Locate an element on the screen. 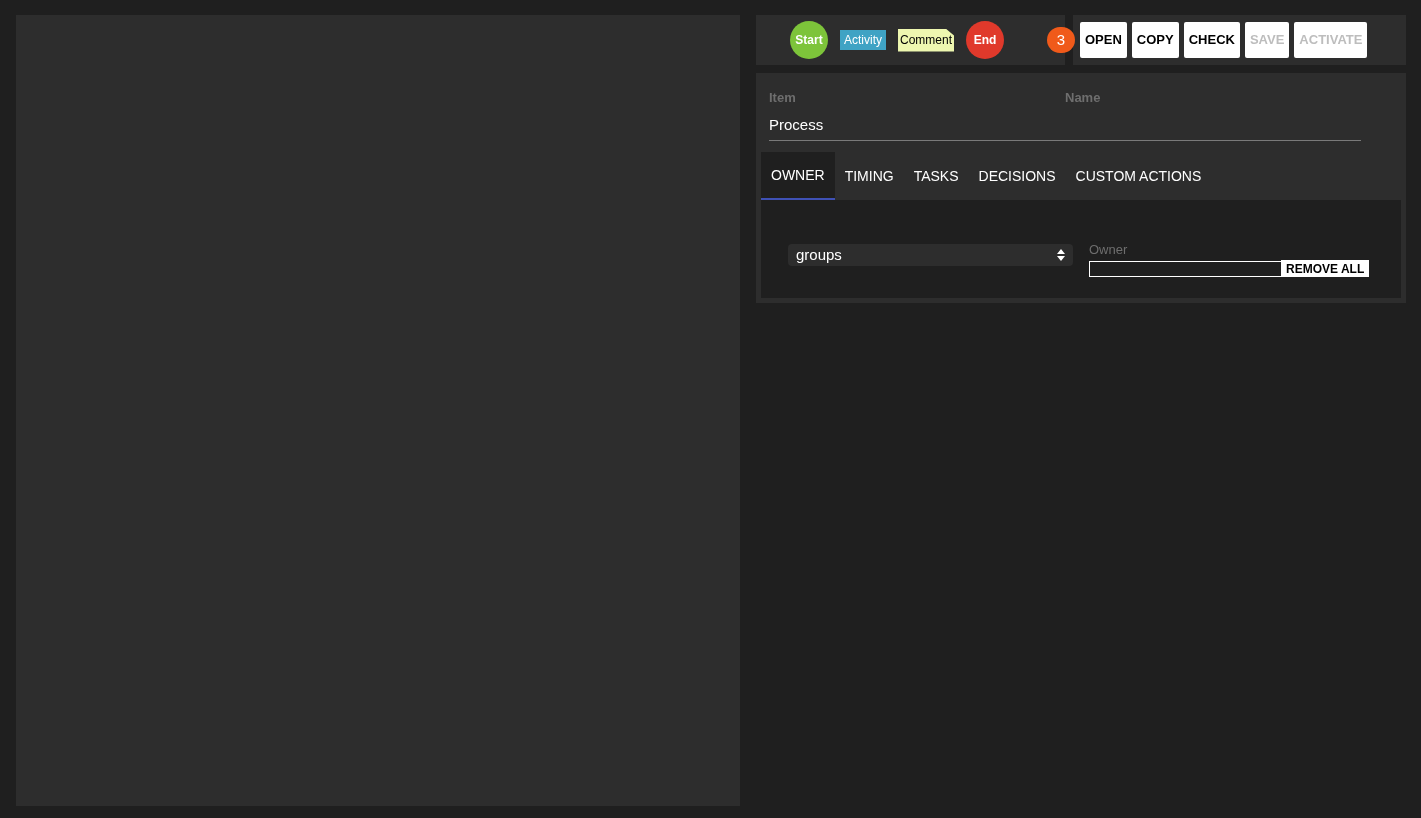  tab: TASKS is located at coordinates (936, 176).